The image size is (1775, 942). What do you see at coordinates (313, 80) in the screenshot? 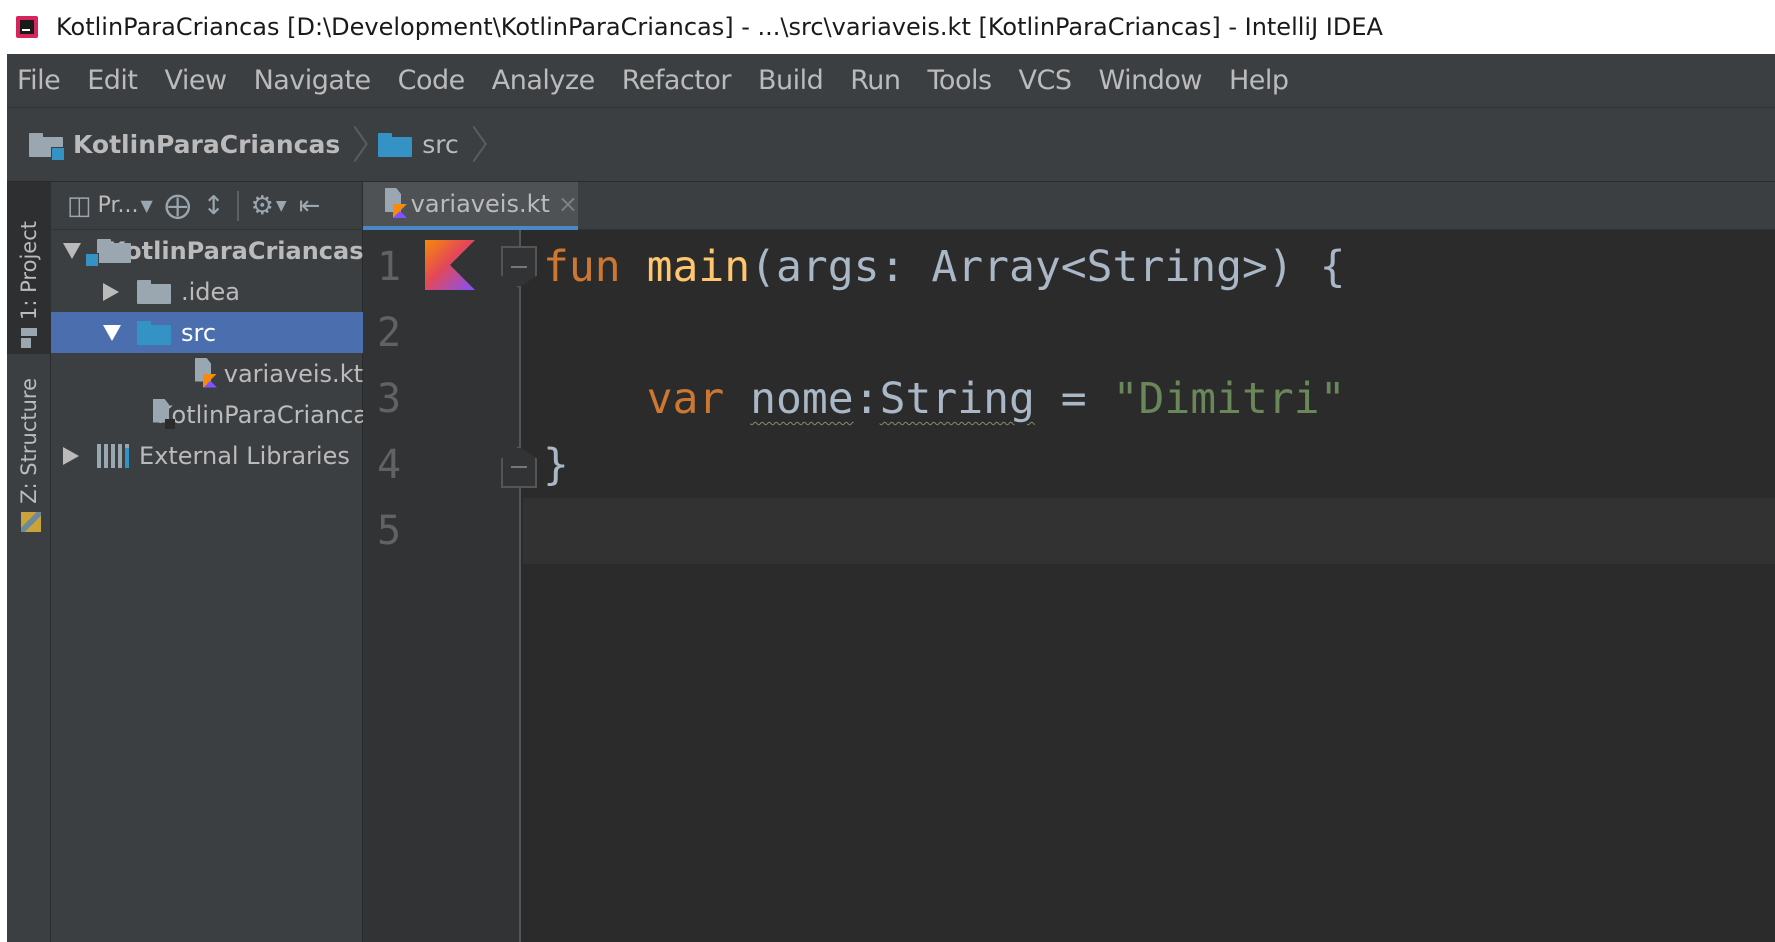
I see `menu-navigate: Navigate` at bounding box center [313, 80].